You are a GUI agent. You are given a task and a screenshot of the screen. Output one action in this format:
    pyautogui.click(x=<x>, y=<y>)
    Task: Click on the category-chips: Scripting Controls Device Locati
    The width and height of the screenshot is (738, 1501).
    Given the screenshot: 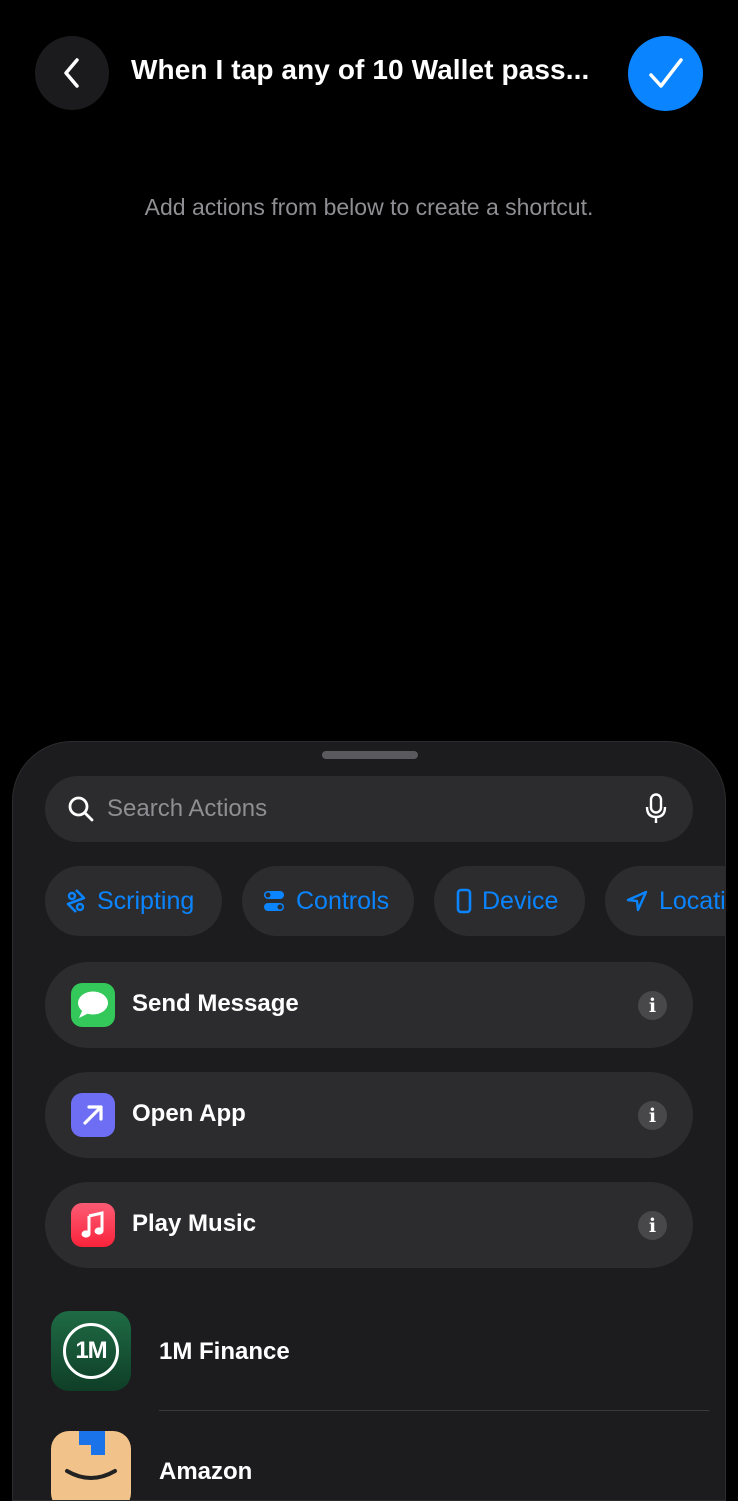 What is the action you would take?
    pyautogui.click(x=385, y=901)
    